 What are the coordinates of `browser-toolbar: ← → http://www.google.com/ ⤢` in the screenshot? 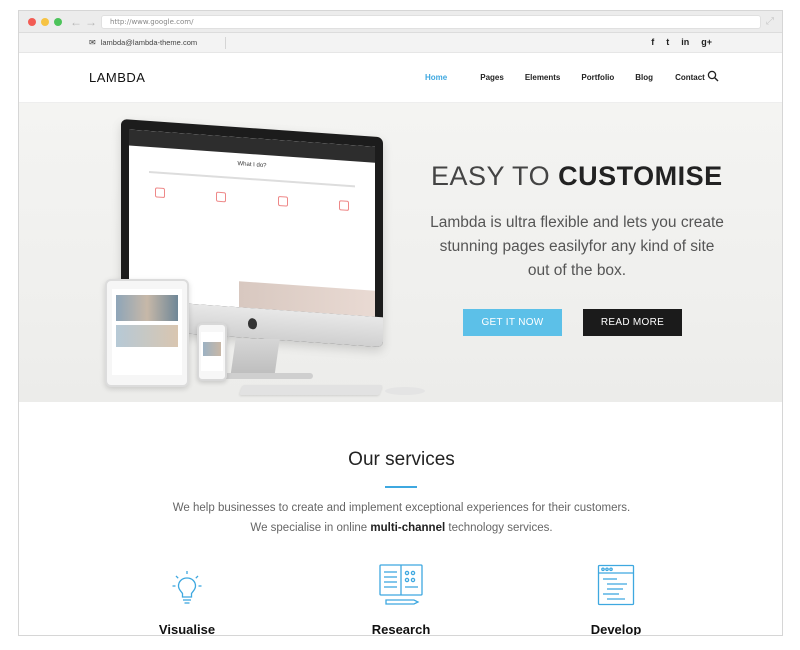 It's located at (400, 22).